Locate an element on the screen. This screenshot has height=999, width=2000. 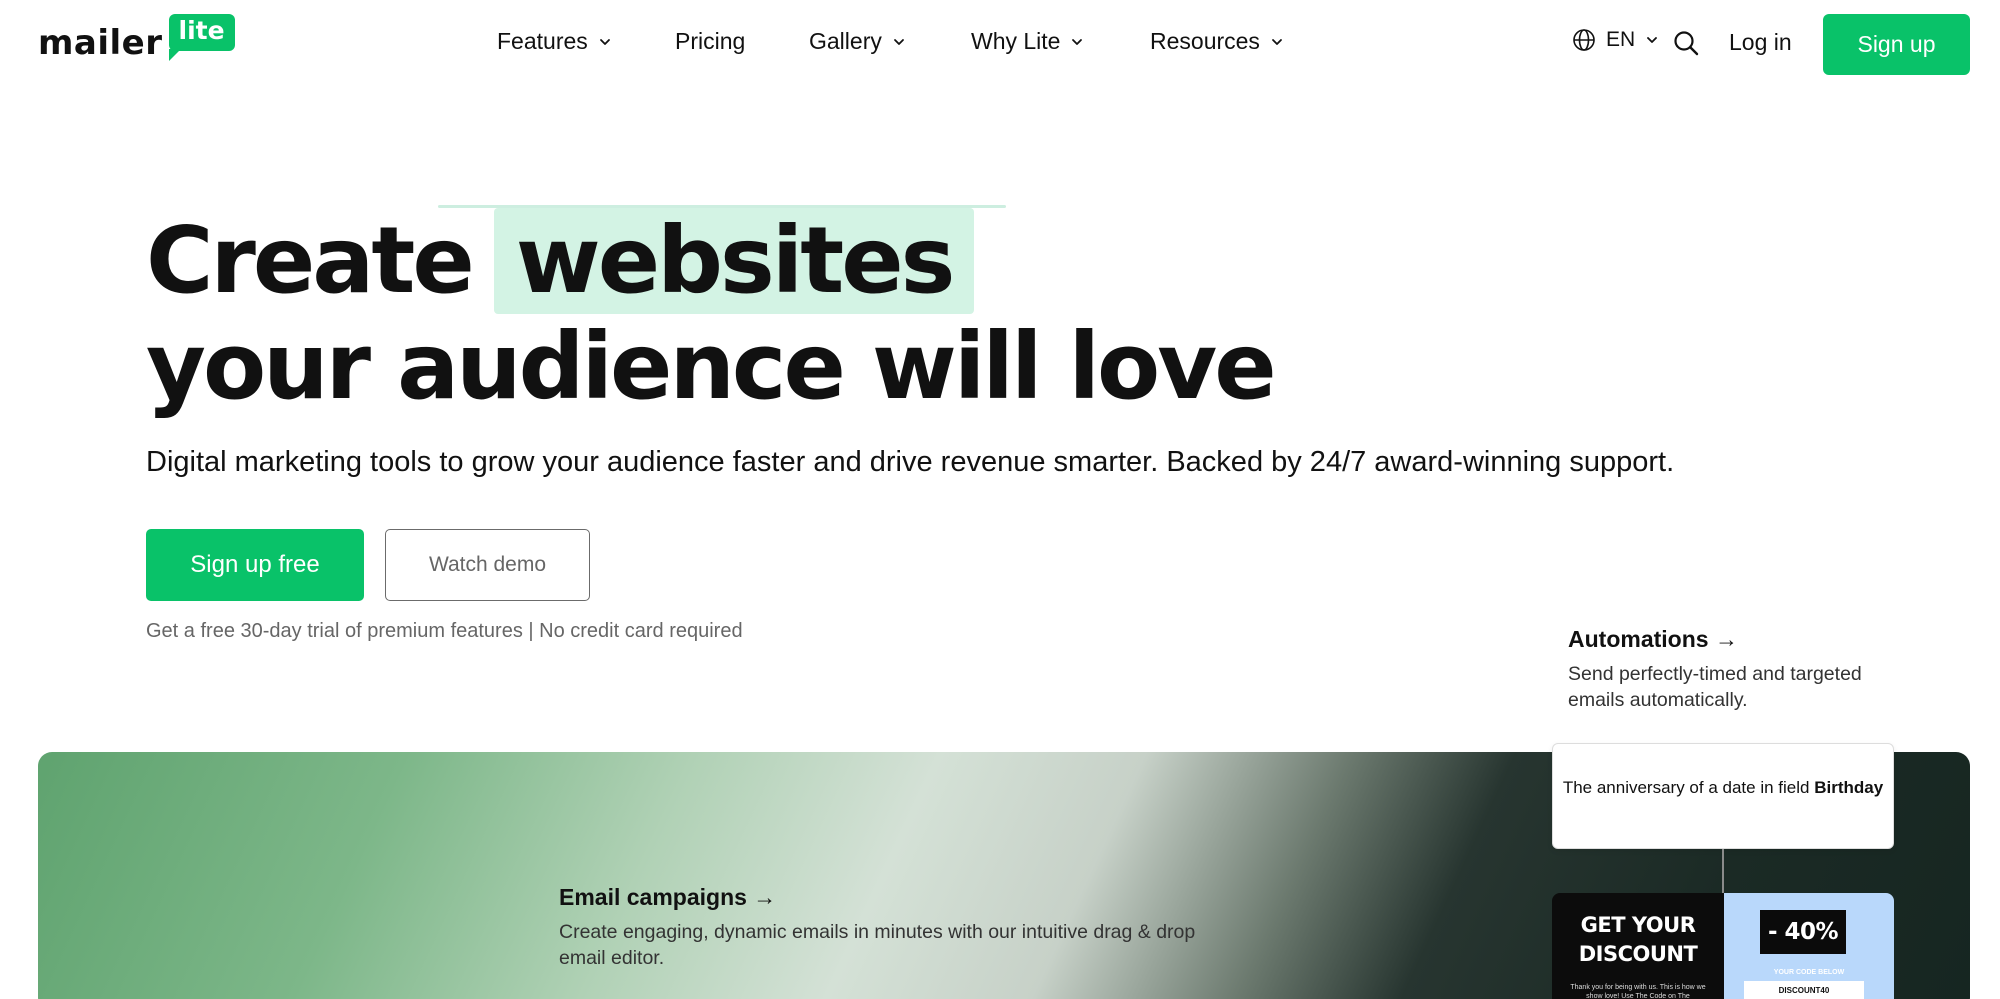
hero-title-line-1: Create websites is located at coordinates (710, 261).